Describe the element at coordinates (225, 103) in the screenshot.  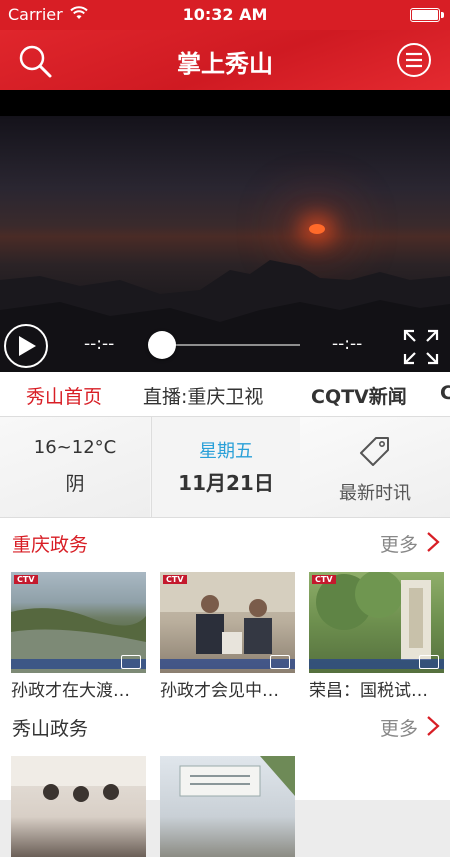
I see `video-letterbox` at that location.